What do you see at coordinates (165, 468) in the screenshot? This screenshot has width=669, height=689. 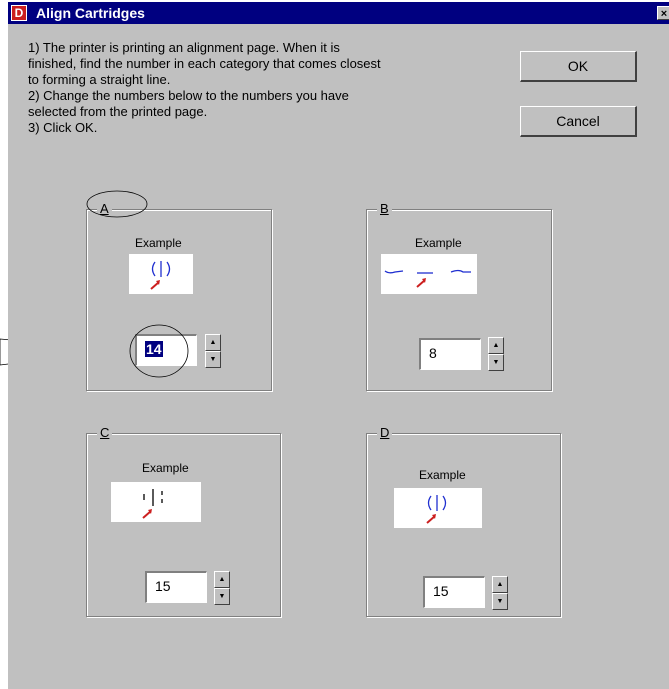 I see `group-c-example-label: Example` at bounding box center [165, 468].